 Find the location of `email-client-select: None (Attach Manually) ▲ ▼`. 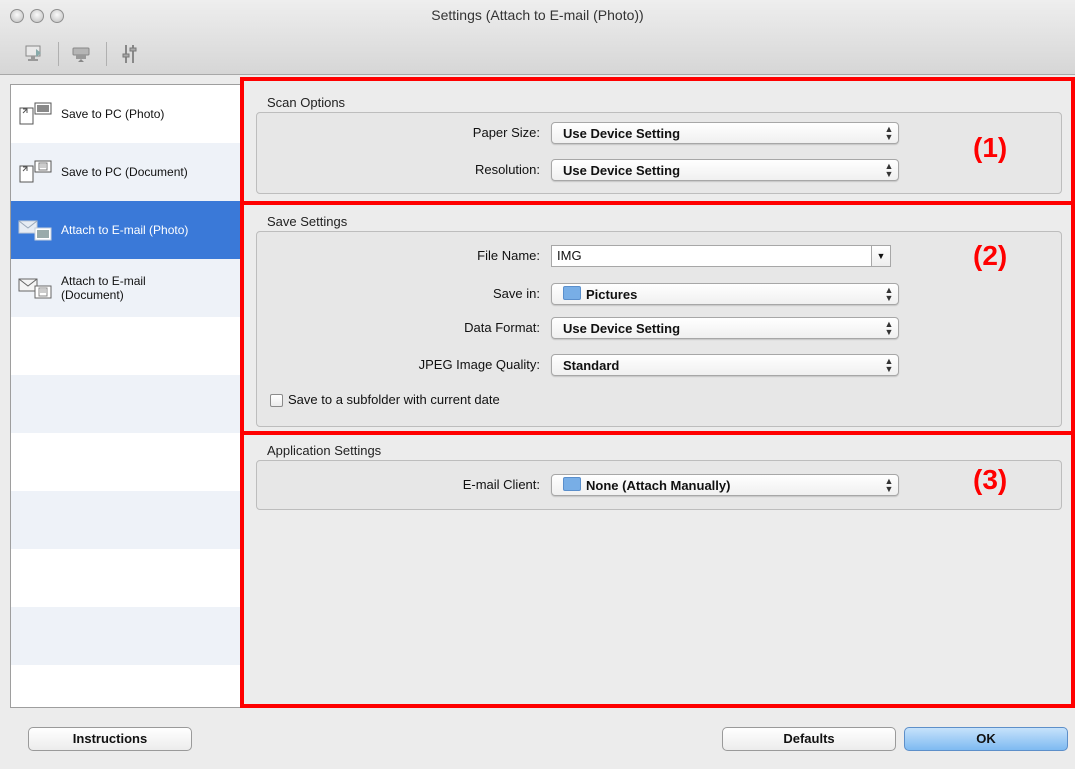

email-client-select: None (Attach Manually) ▲ ▼ is located at coordinates (725, 485).